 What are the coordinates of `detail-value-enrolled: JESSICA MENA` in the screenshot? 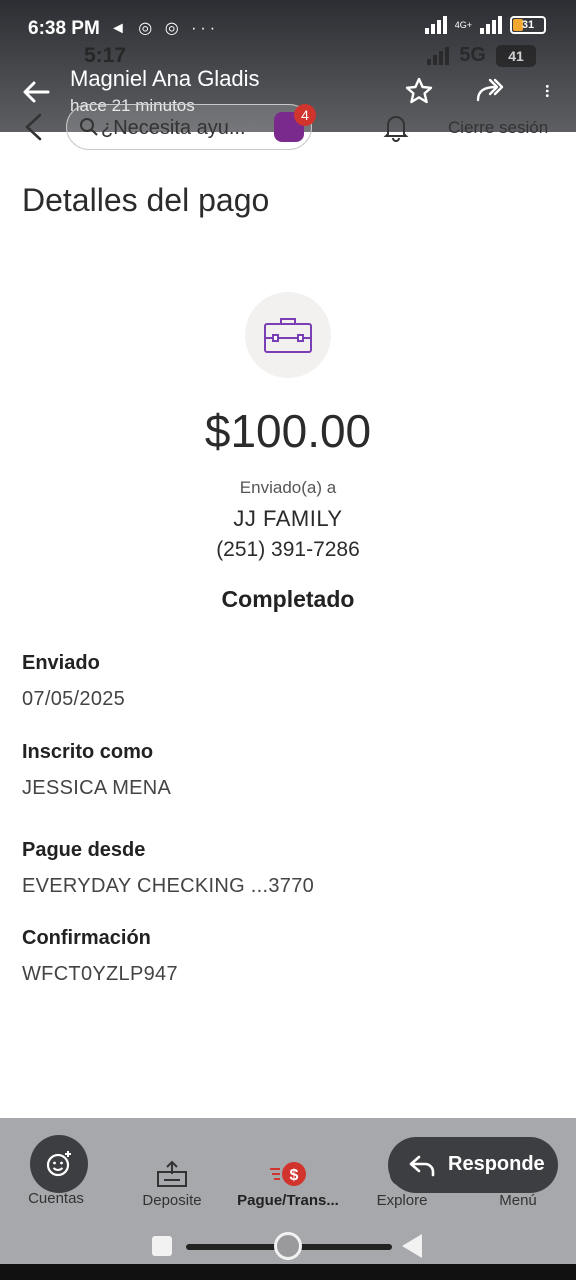 It's located at (97, 788).